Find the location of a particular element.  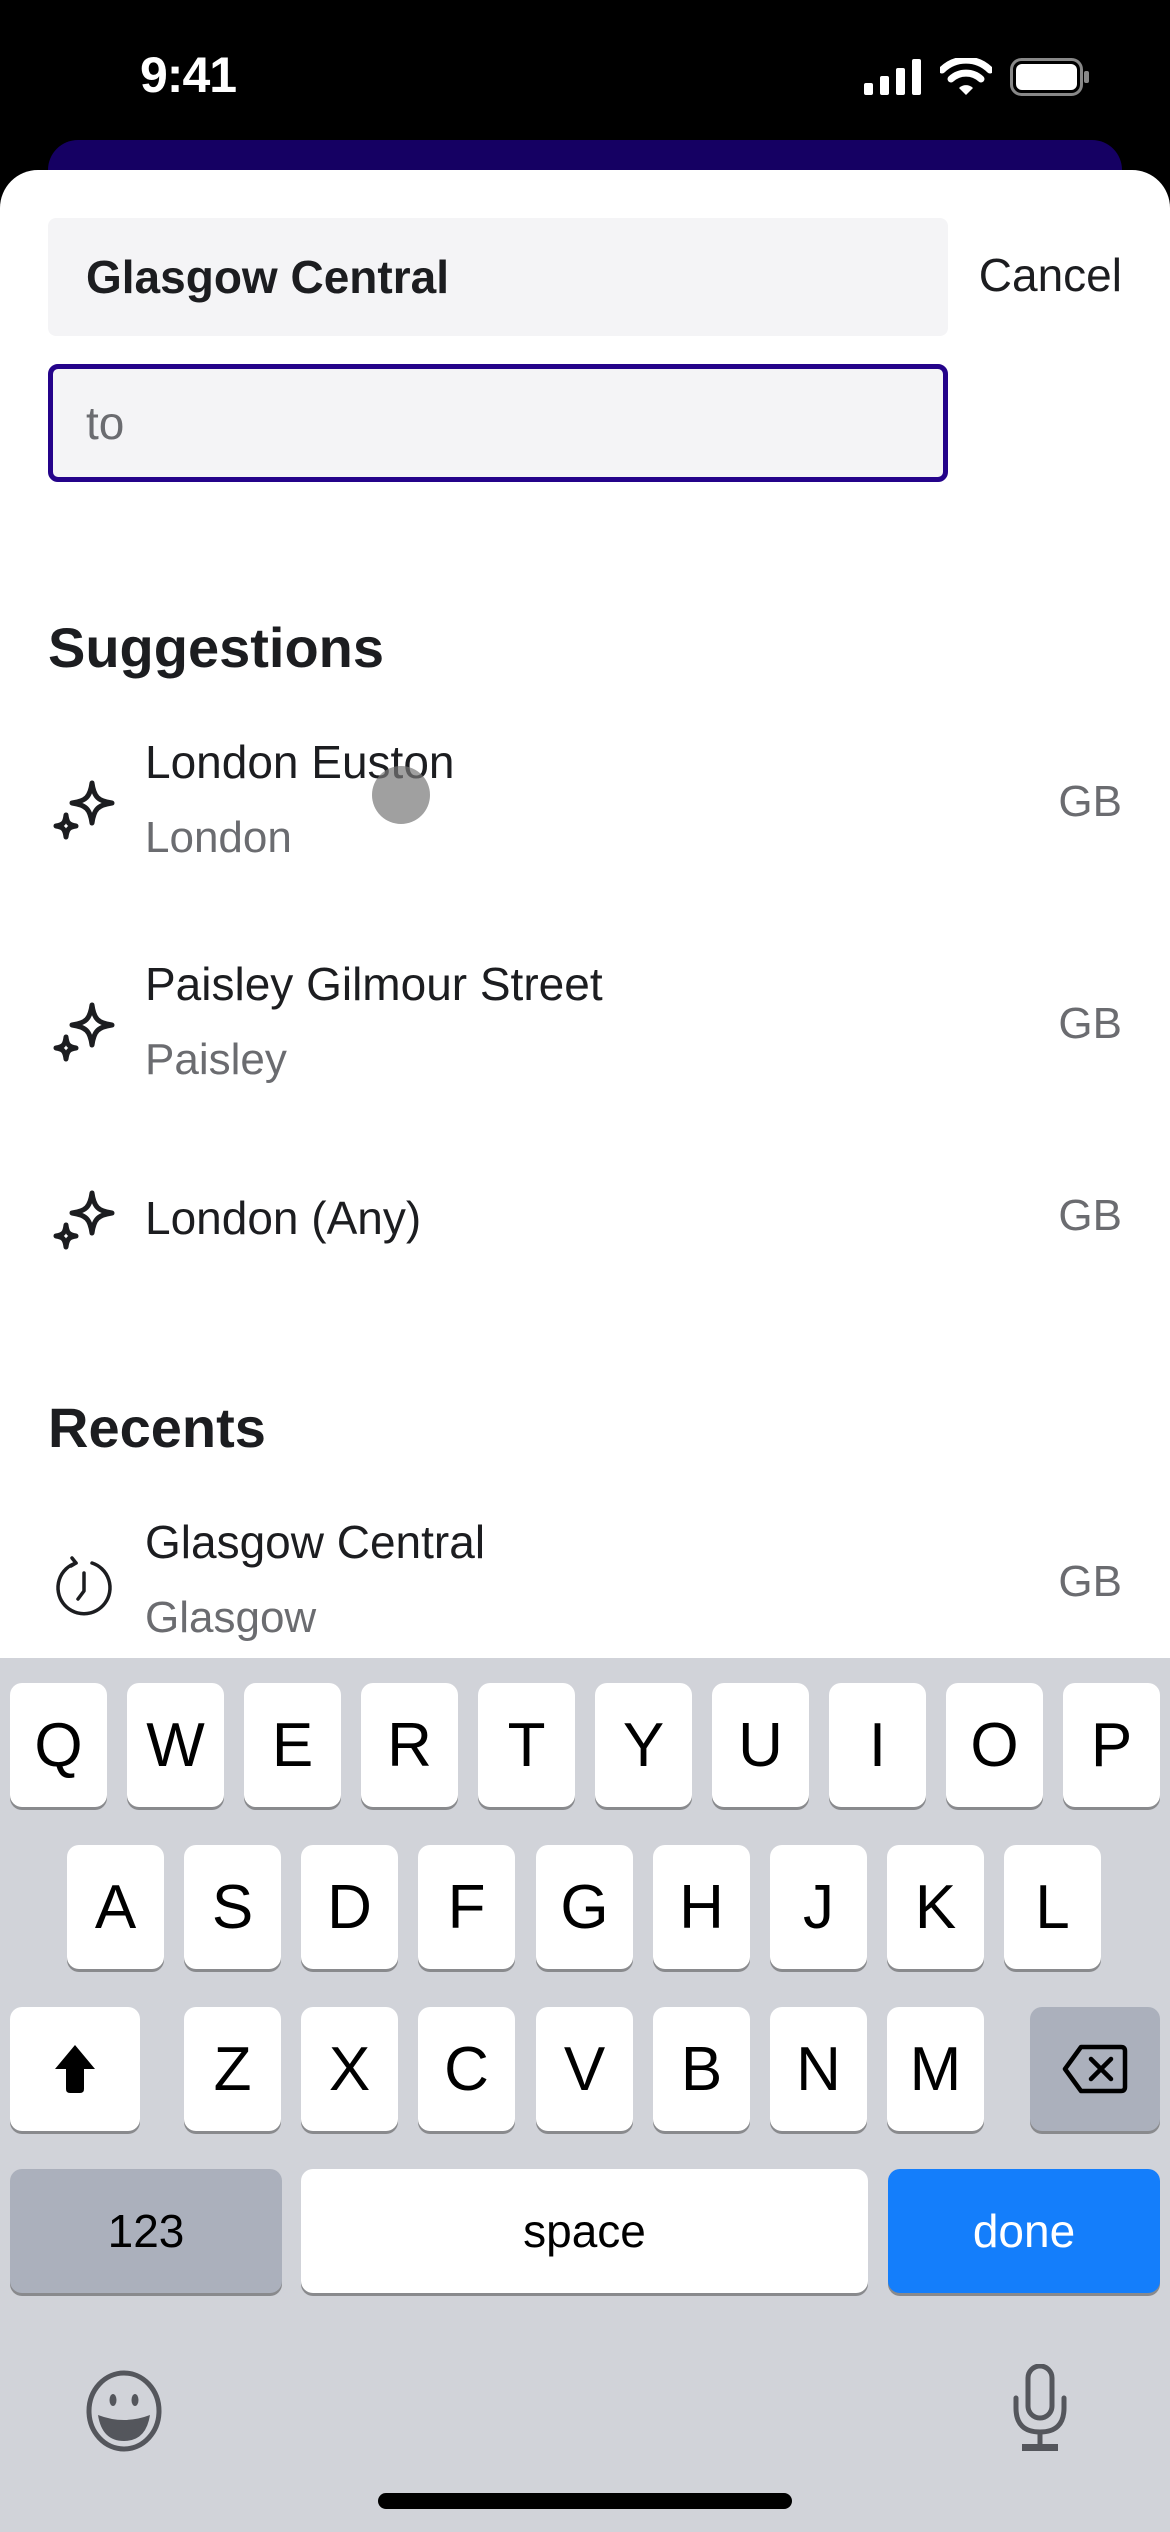

key-n: N is located at coordinates (818, 2069).